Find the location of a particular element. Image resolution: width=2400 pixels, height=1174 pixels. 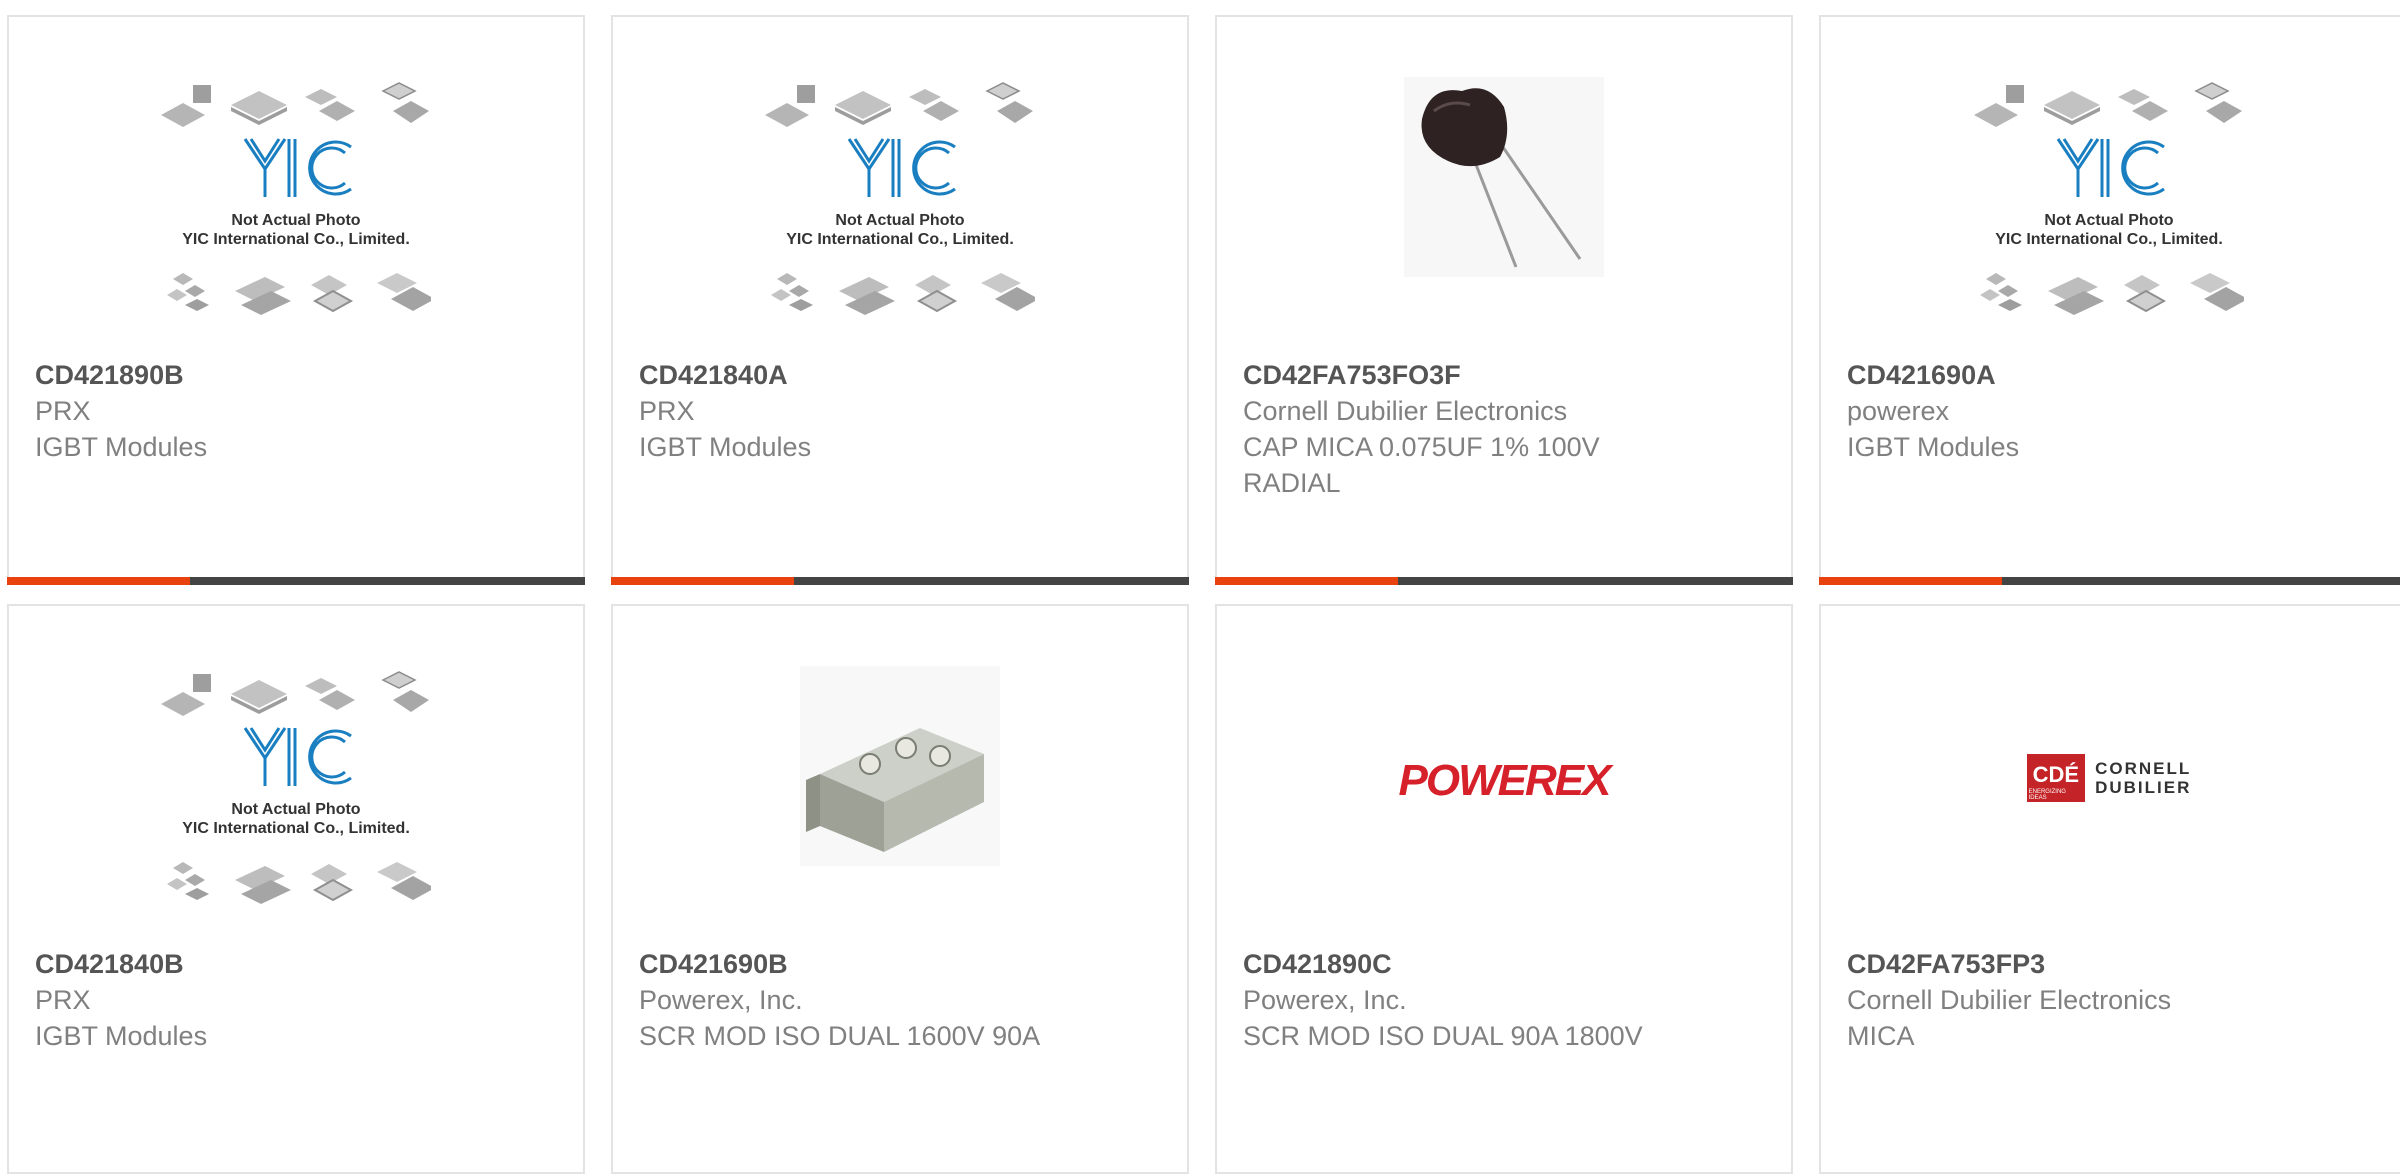

description: CAP MICA 0.075UF 1% 100V is located at coordinates (1421, 447).